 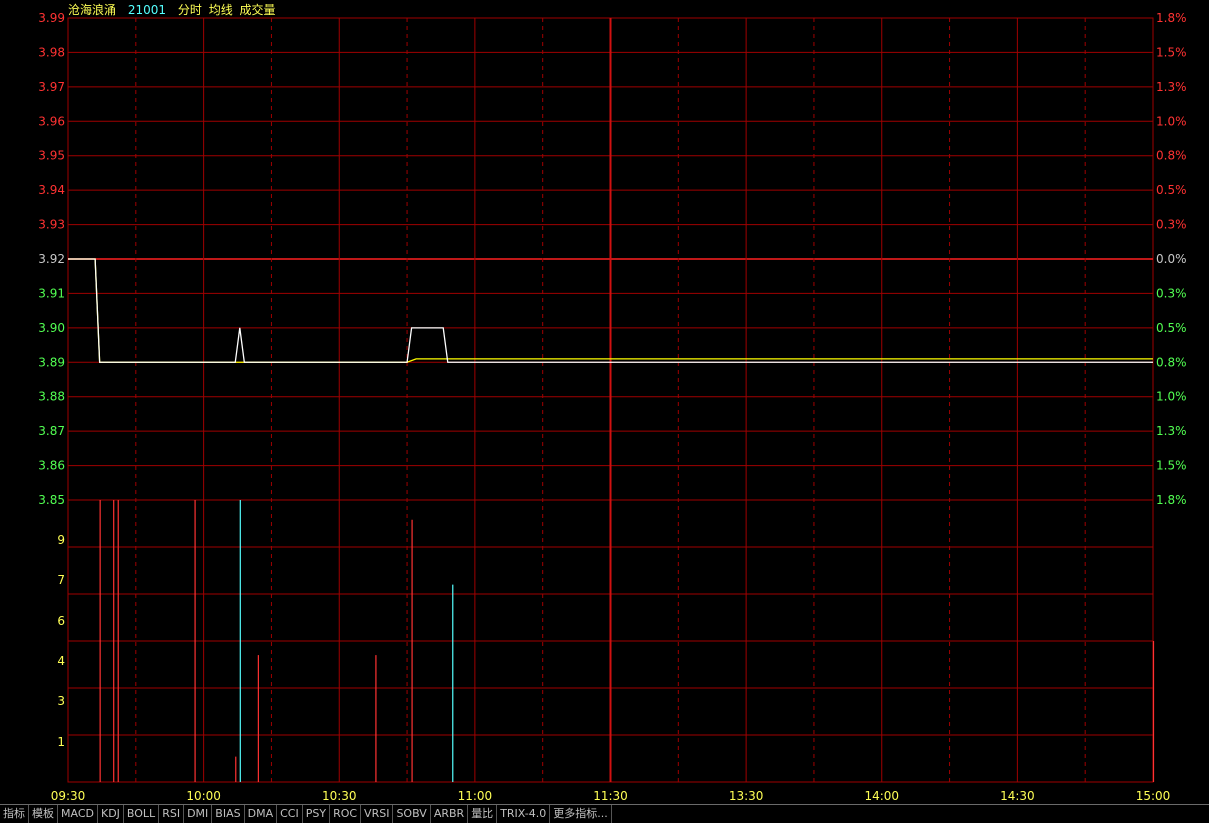 I want to click on indicator-tab: VRSI, so click(x=377, y=814).